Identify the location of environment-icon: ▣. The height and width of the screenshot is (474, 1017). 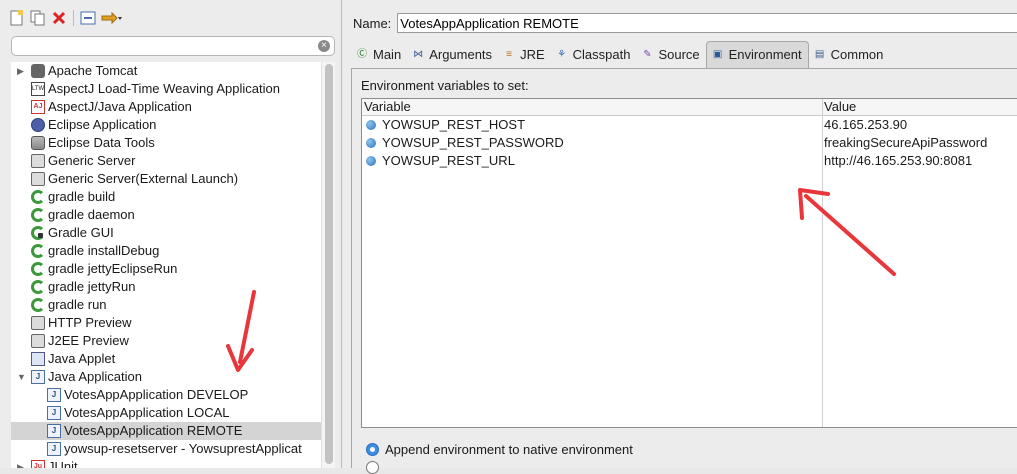
(717, 54).